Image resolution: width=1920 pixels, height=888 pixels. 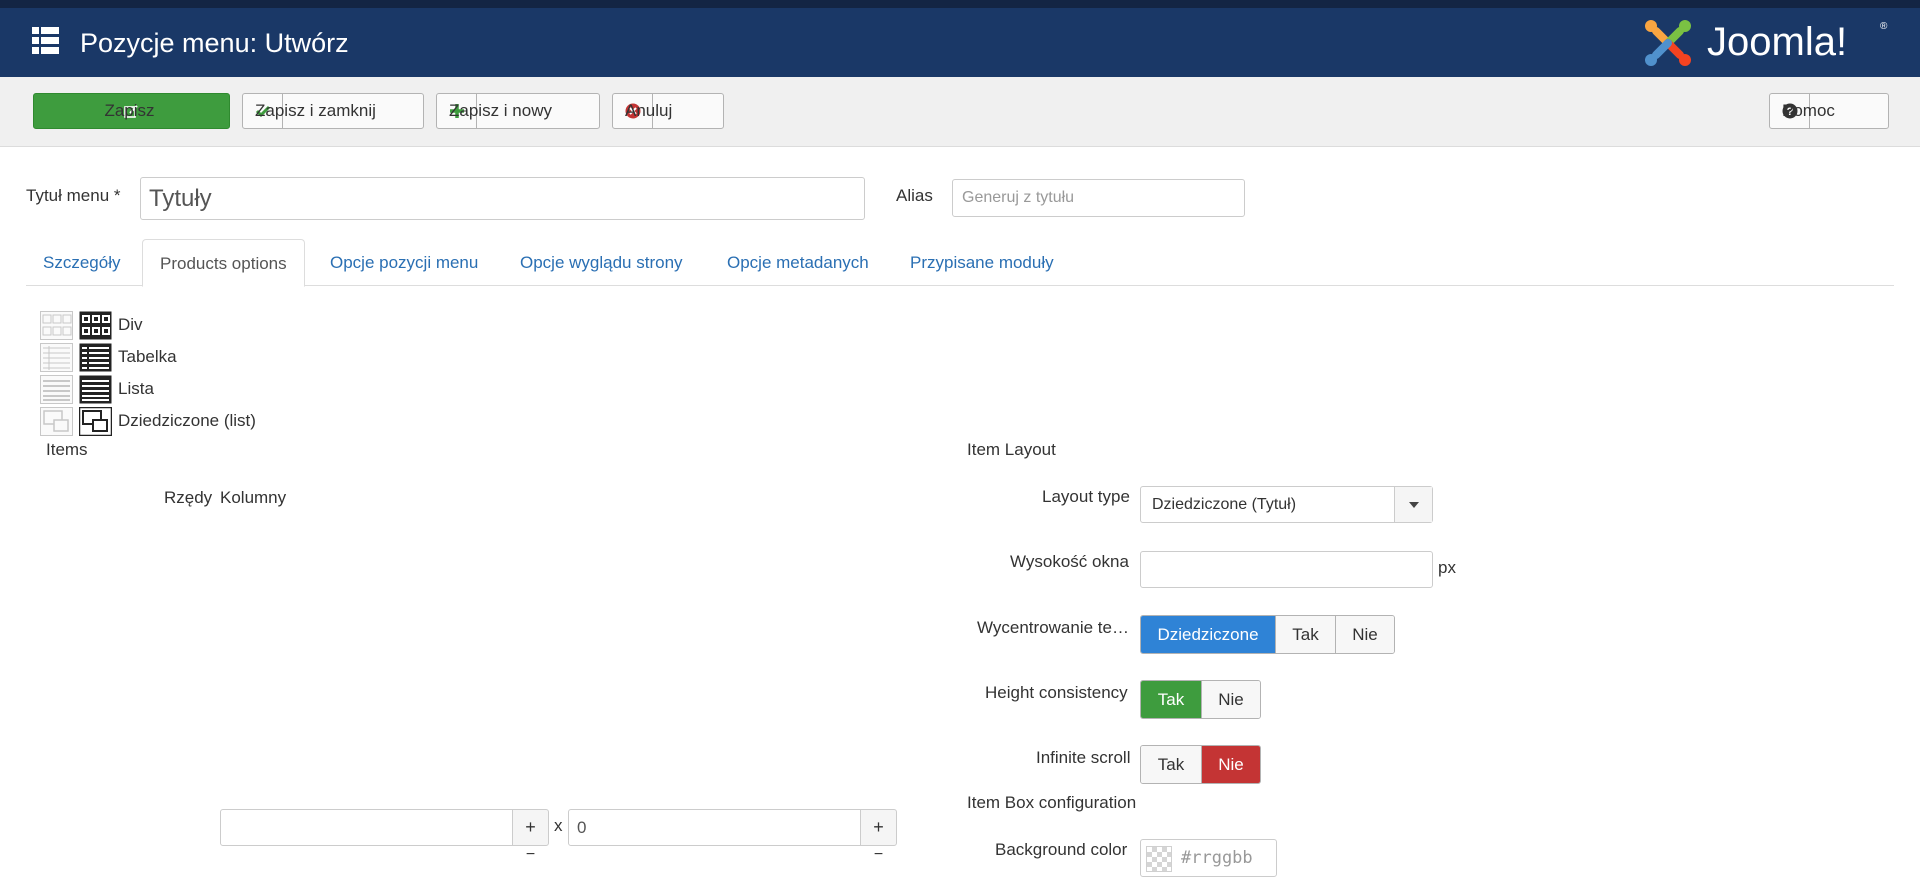 I want to click on caret-down-icon, so click(x=1413, y=504).